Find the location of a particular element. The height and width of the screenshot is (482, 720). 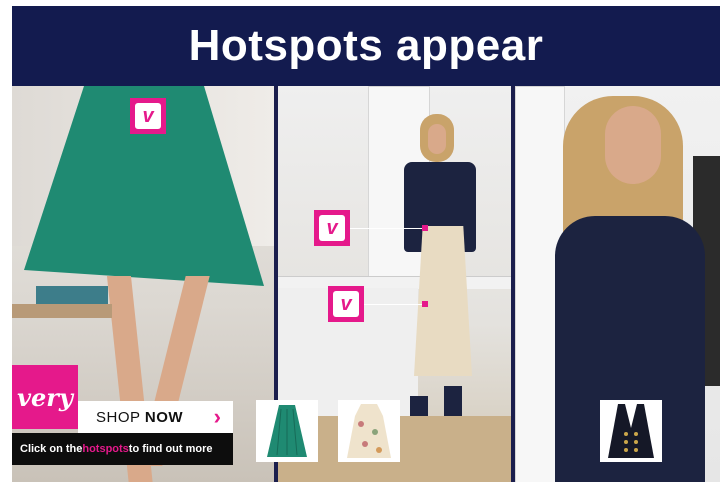

hotspot-jacket: v is located at coordinates (332, 228).